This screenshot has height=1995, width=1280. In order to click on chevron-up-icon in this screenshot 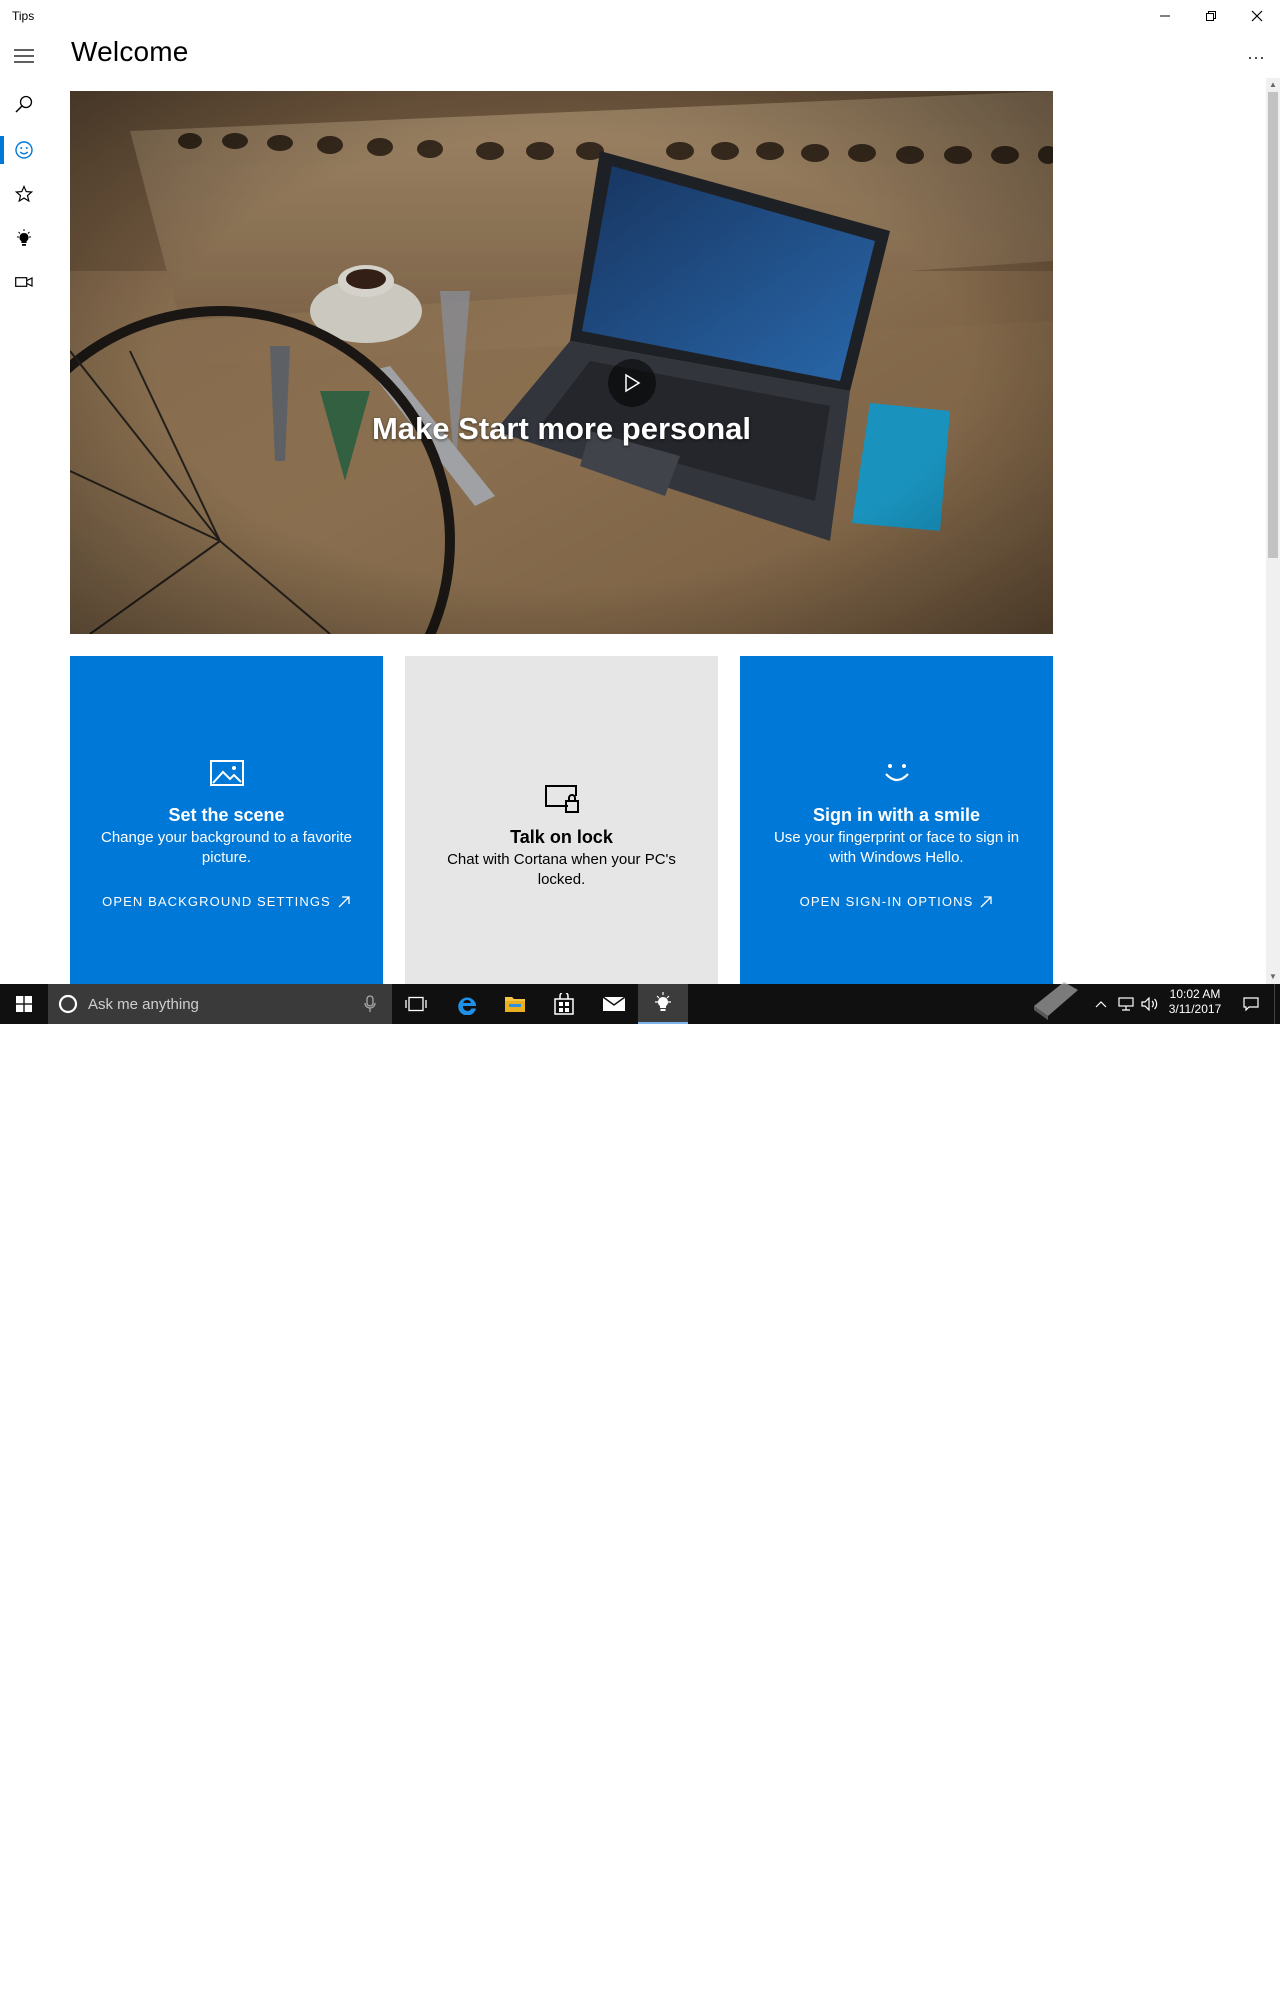, I will do `click(1101, 1004)`.